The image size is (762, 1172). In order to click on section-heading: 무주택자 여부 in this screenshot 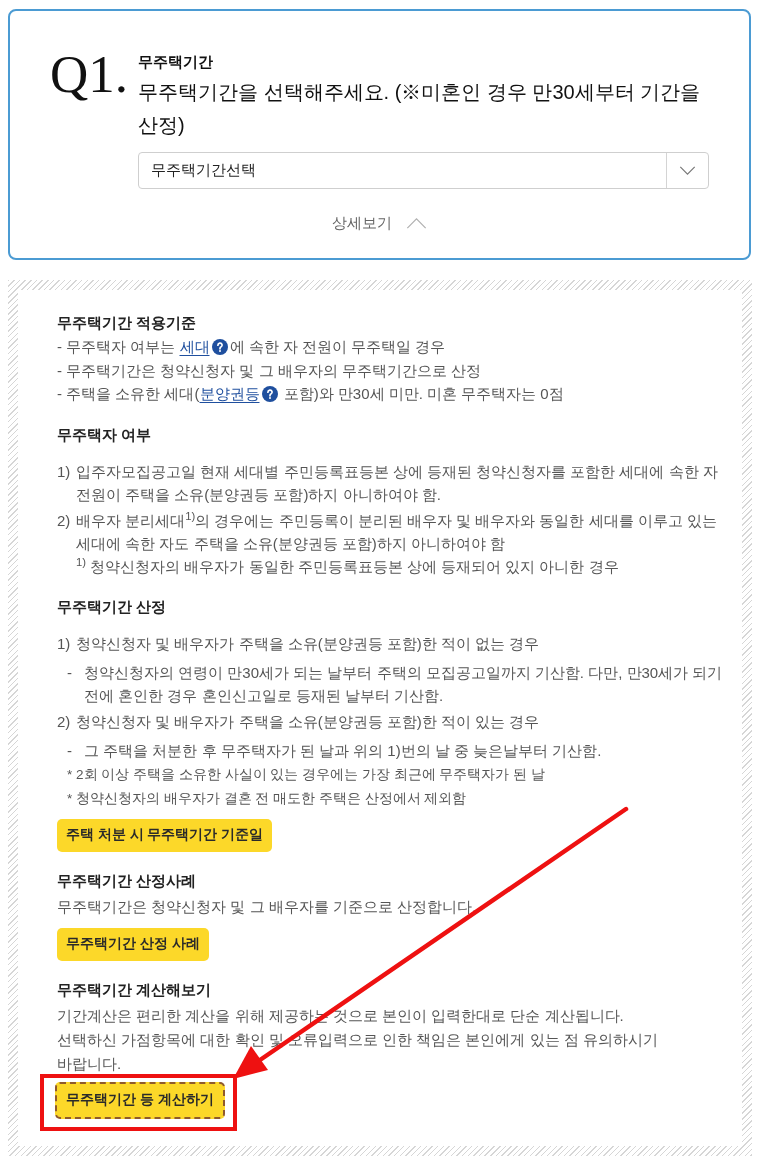, I will do `click(105, 434)`.